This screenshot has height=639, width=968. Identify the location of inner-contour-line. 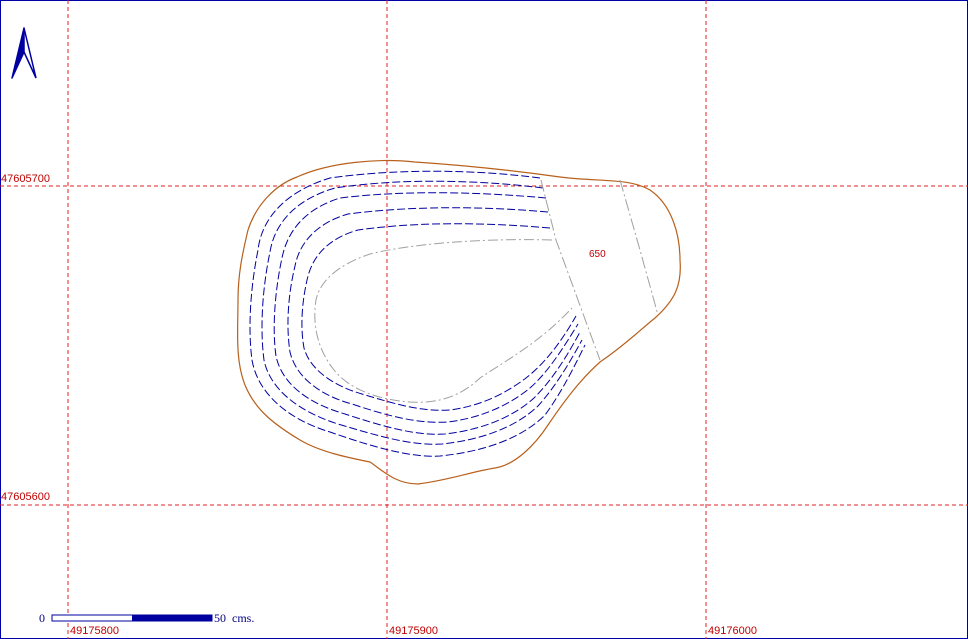
(443, 321).